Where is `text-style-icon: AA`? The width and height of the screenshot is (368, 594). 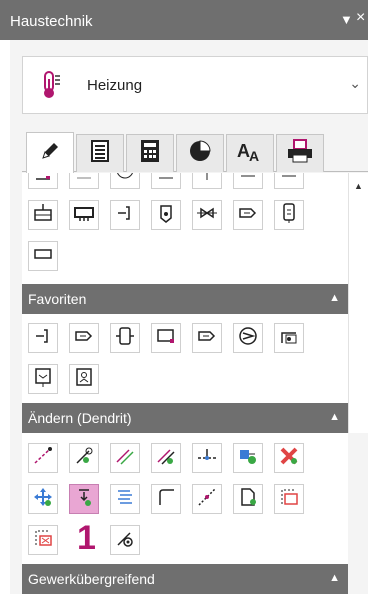 text-style-icon: AA is located at coordinates (250, 153).